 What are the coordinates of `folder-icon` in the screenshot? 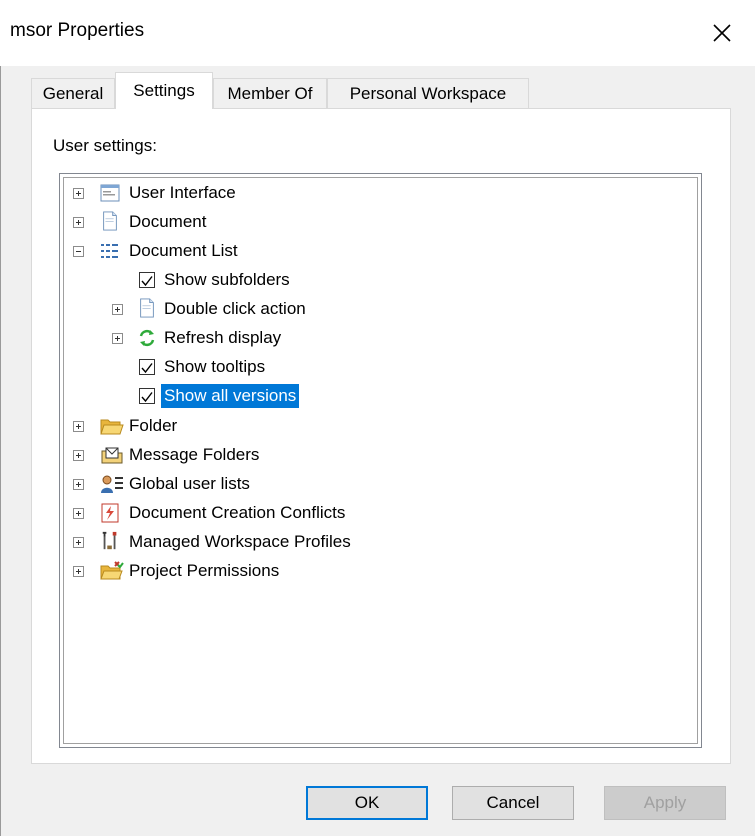 It's located at (112, 427).